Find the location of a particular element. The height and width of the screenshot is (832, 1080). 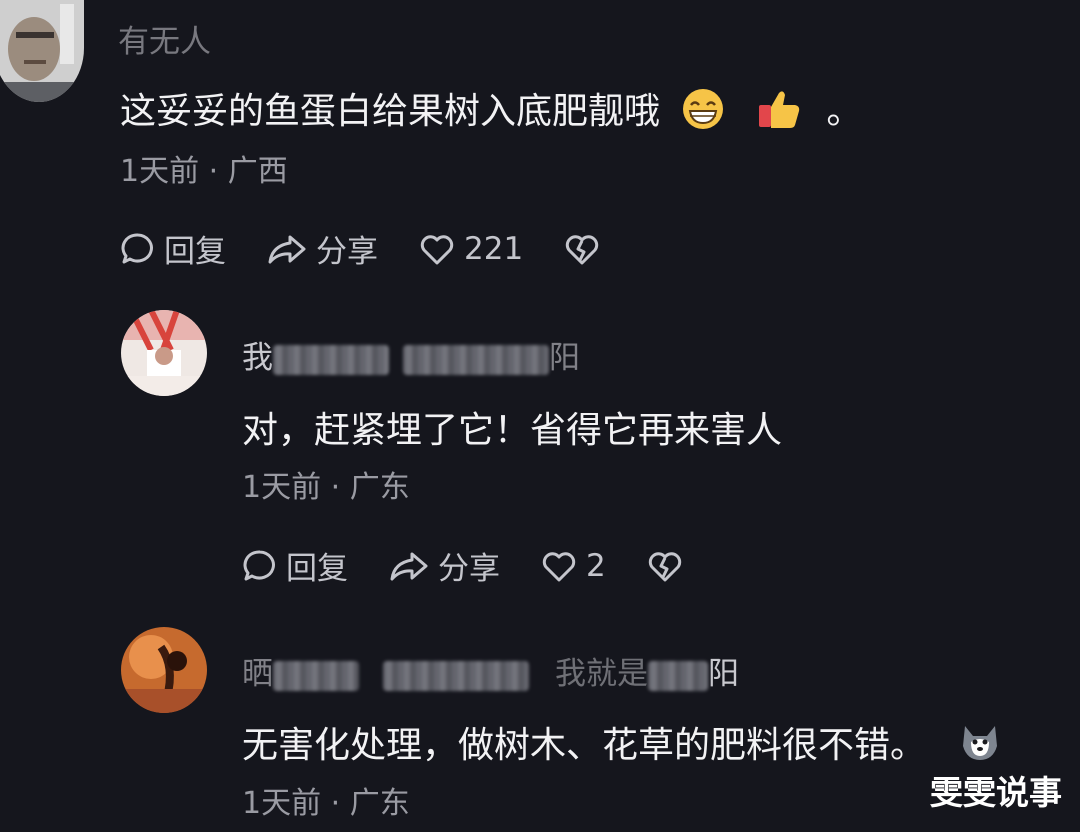

username-start: 我 is located at coordinates (257, 358).